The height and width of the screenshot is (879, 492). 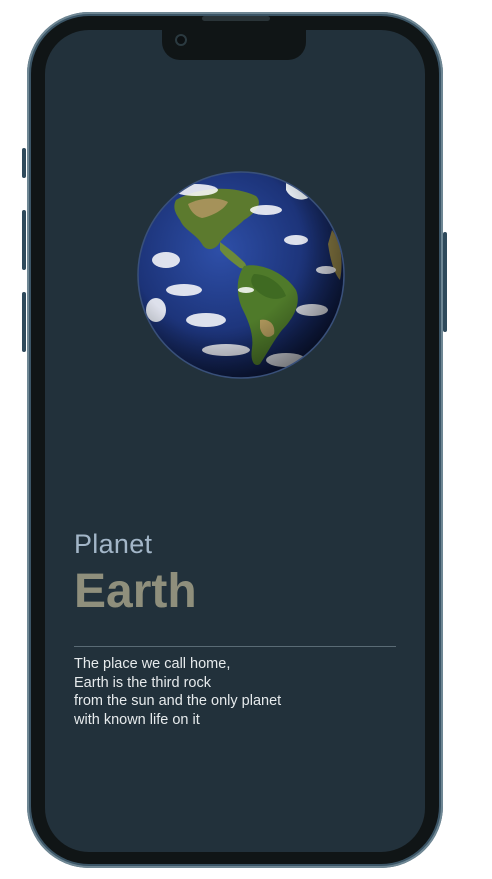 What do you see at coordinates (445, 282) in the screenshot?
I see `power-button` at bounding box center [445, 282].